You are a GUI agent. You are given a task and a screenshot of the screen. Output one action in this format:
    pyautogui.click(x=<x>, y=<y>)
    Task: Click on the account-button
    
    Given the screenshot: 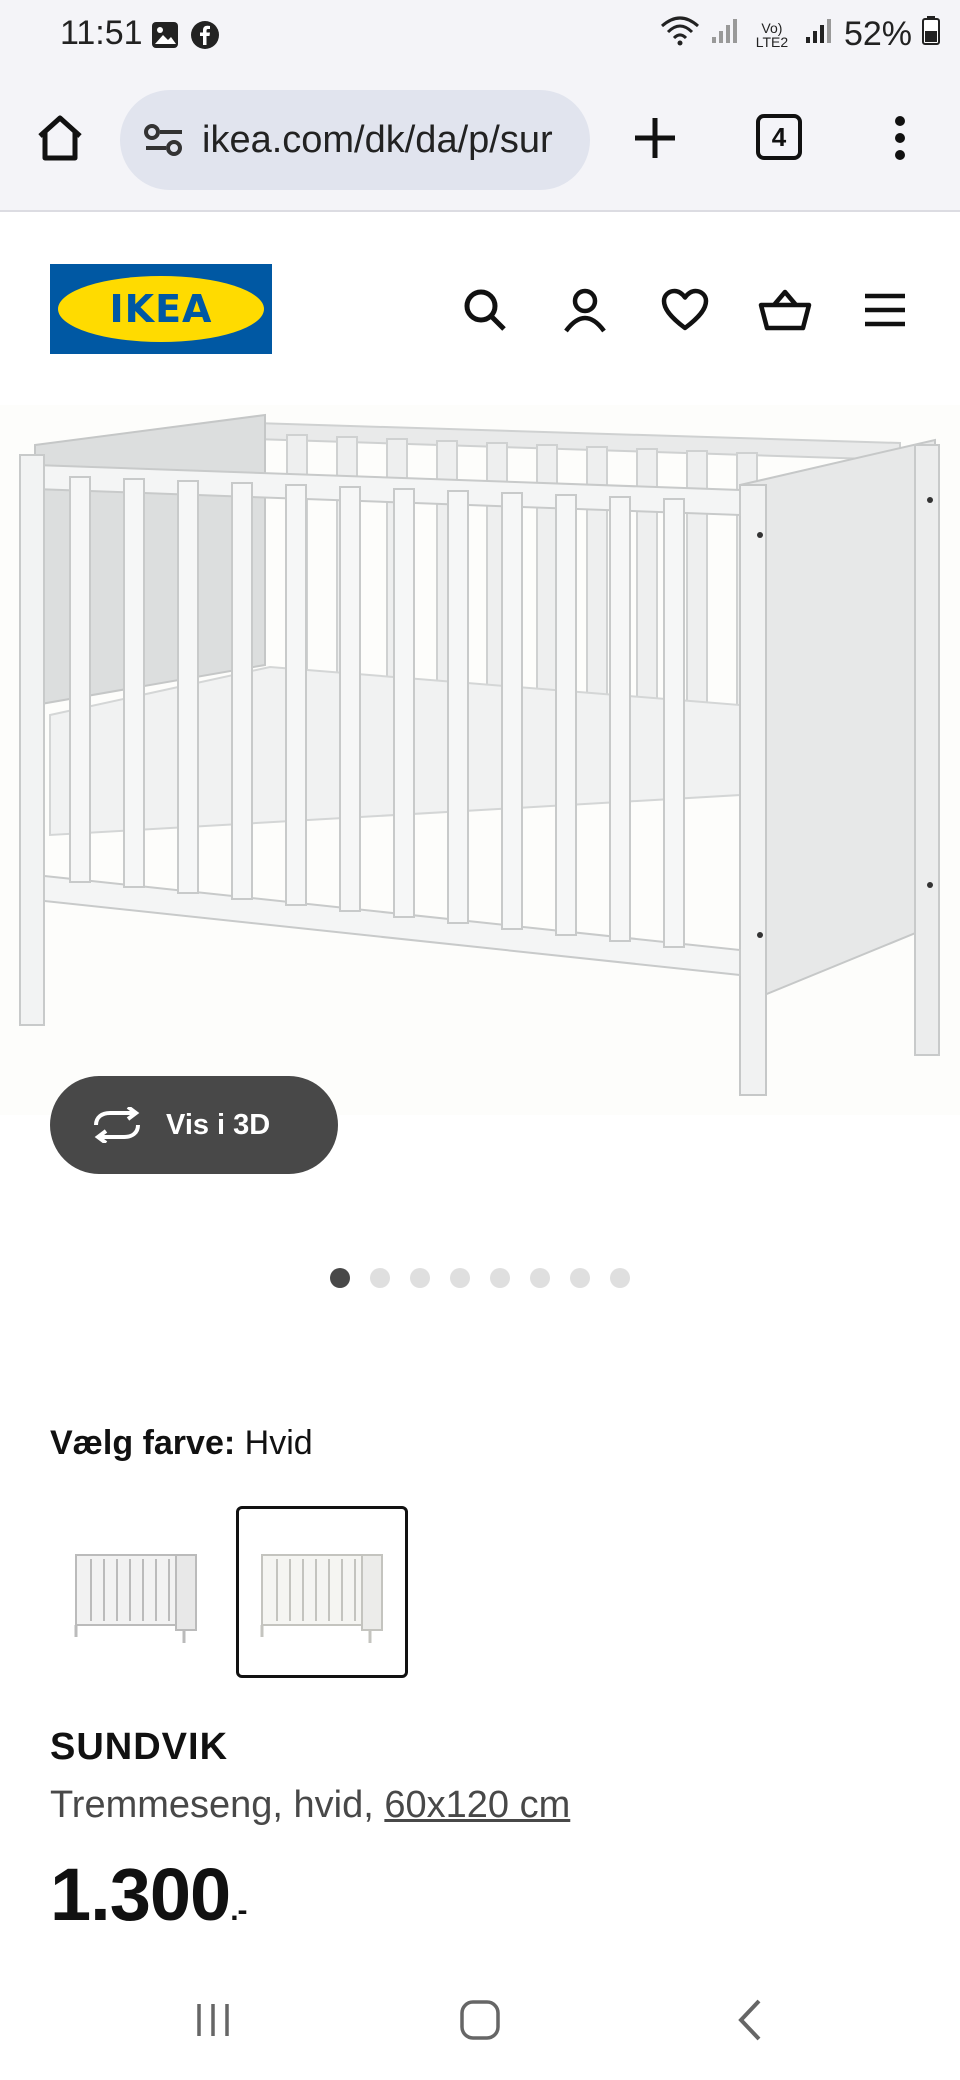 What is the action you would take?
    pyautogui.click(x=585, y=310)
    